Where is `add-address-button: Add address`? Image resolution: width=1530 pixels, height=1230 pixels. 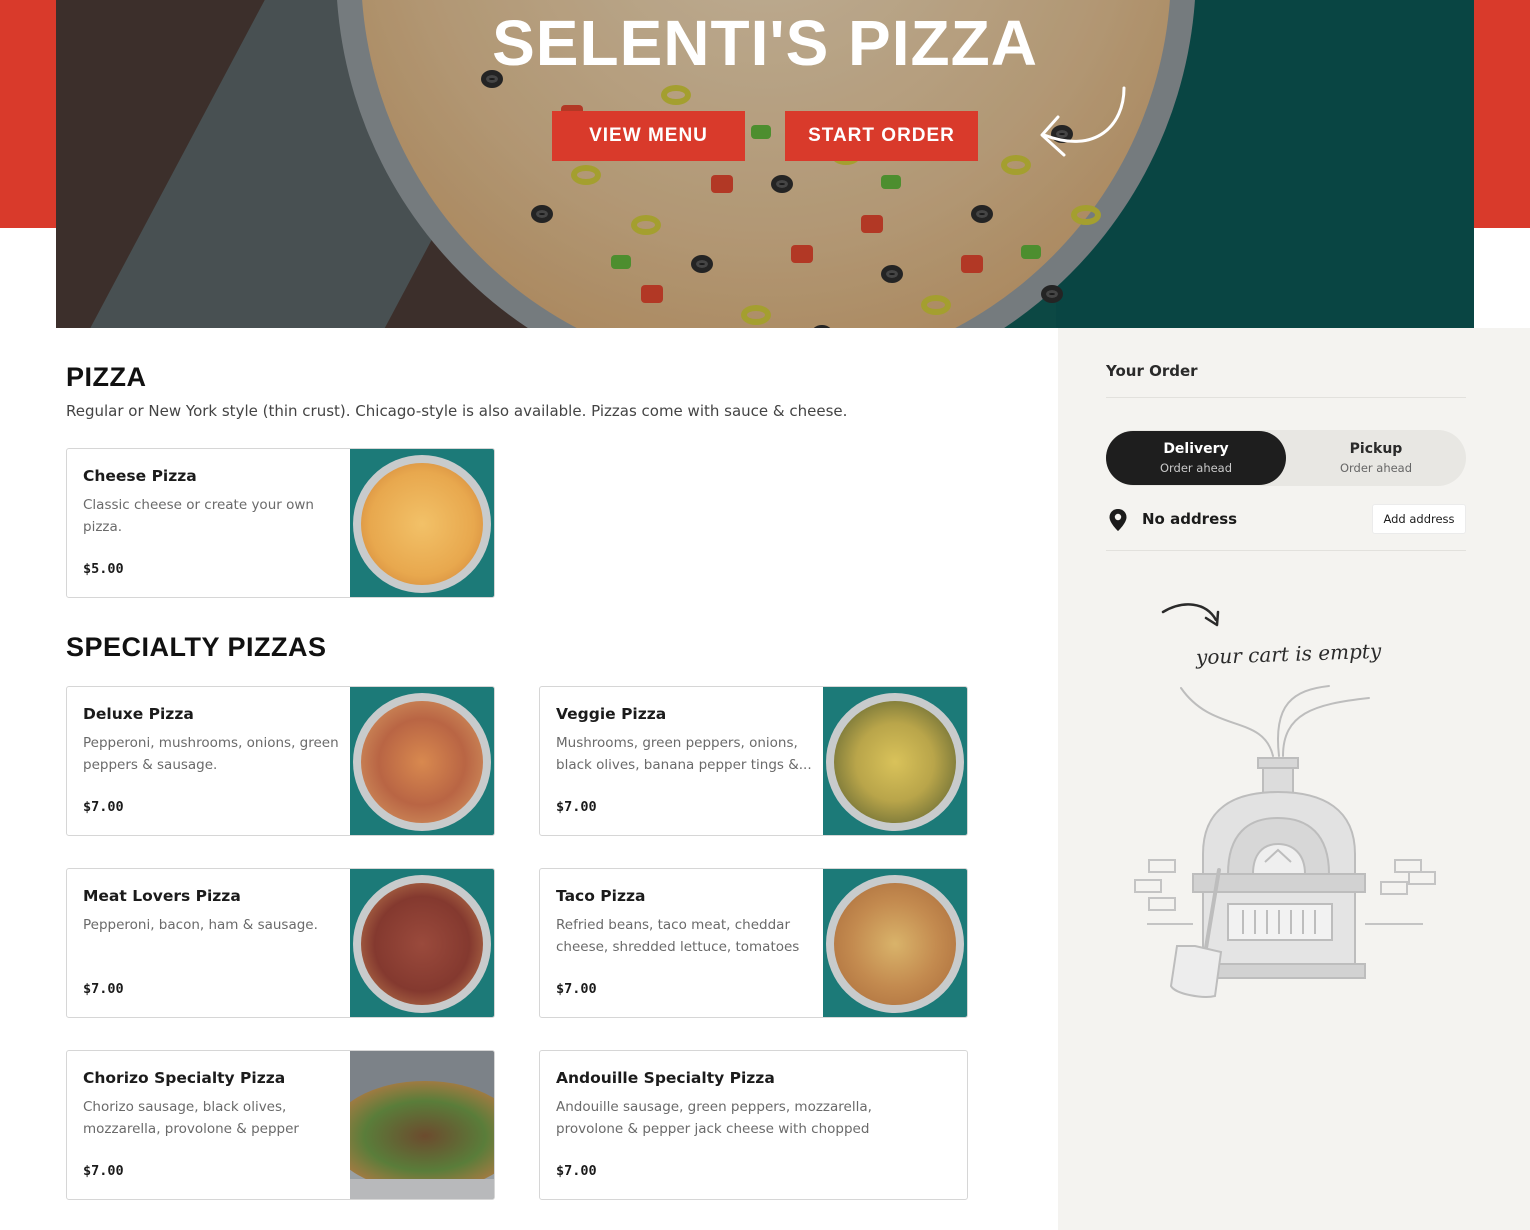
add-address-button: Add address is located at coordinates (1419, 519).